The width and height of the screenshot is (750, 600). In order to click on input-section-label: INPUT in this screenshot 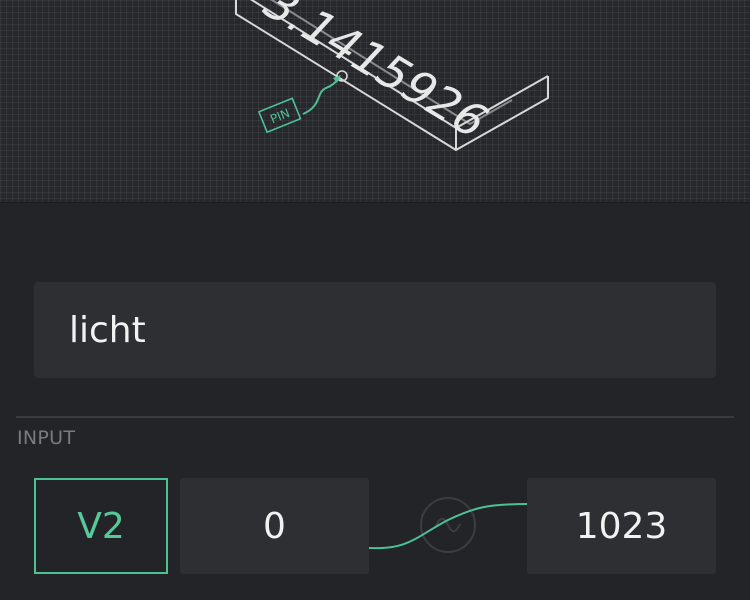, I will do `click(46, 438)`.